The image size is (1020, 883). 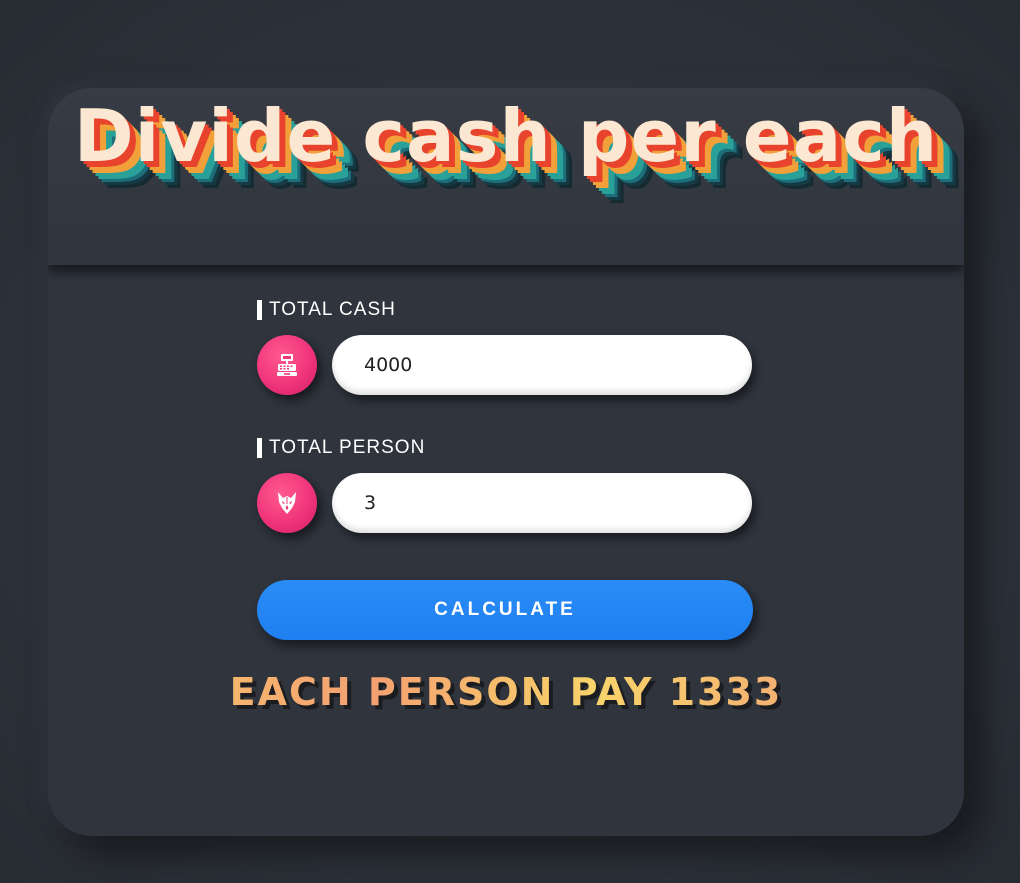 What do you see at coordinates (347, 447) in the screenshot?
I see `total-person-label-text: TOTAL PERSON` at bounding box center [347, 447].